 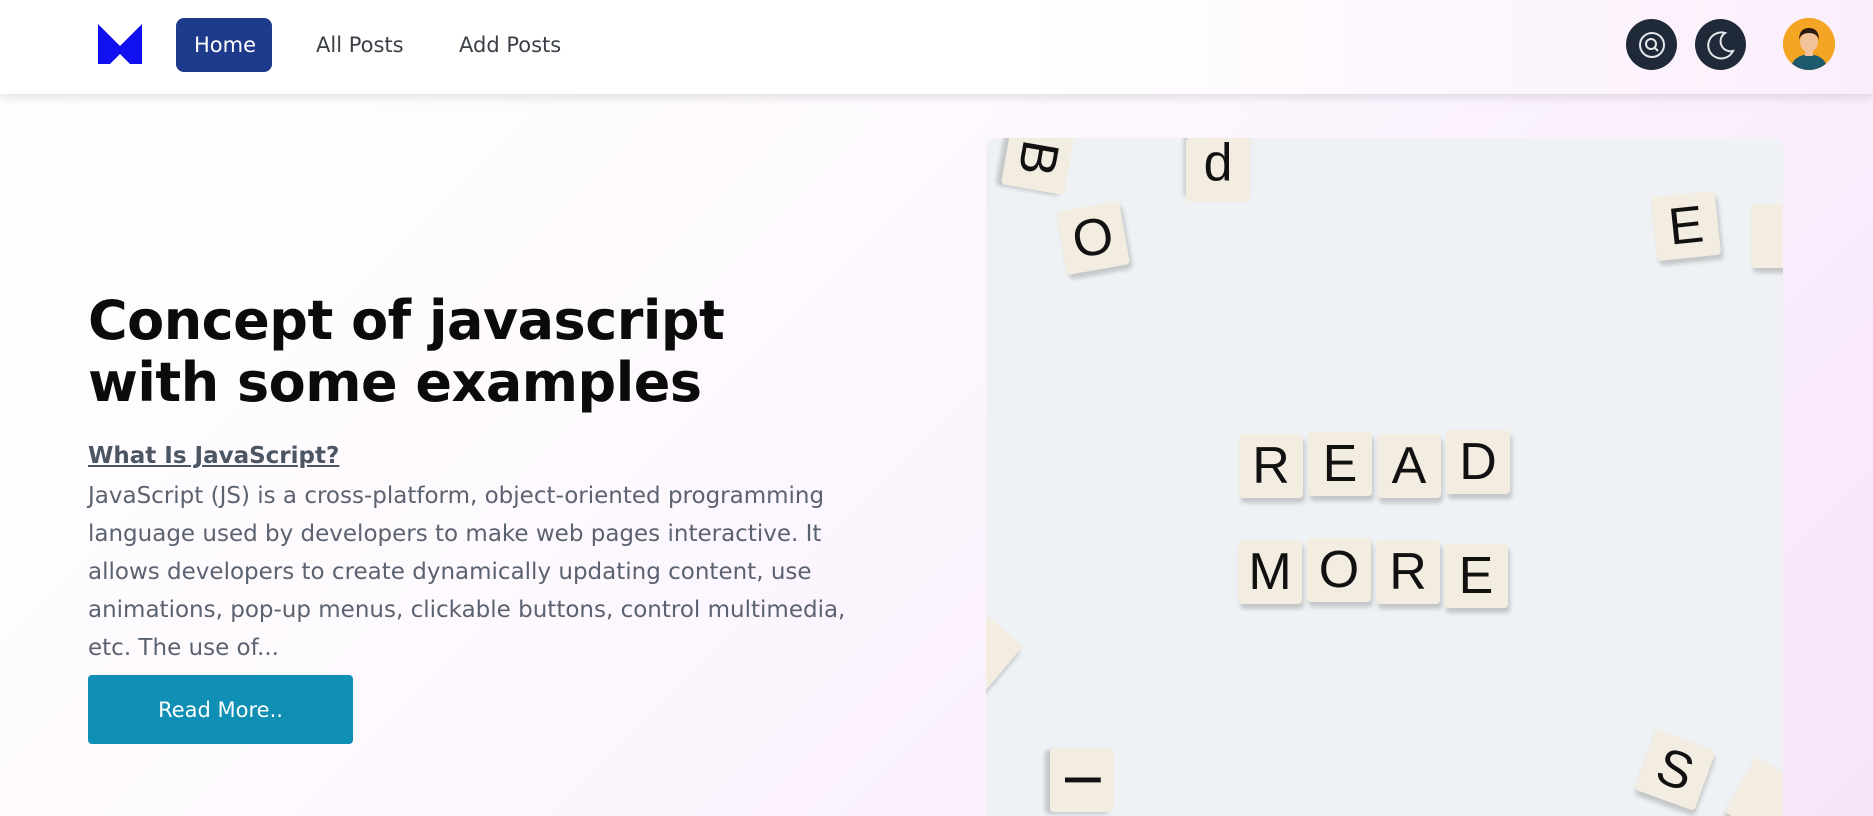 What do you see at coordinates (1271, 466) in the screenshot?
I see `tile-read-r: R` at bounding box center [1271, 466].